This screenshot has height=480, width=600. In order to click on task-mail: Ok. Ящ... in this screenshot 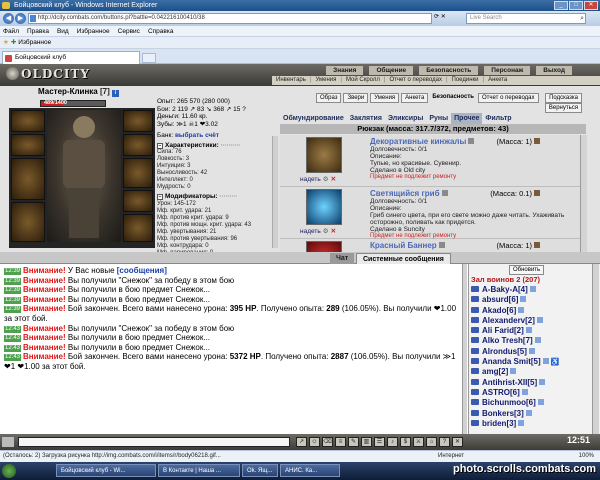, I will do `click(260, 470)`.